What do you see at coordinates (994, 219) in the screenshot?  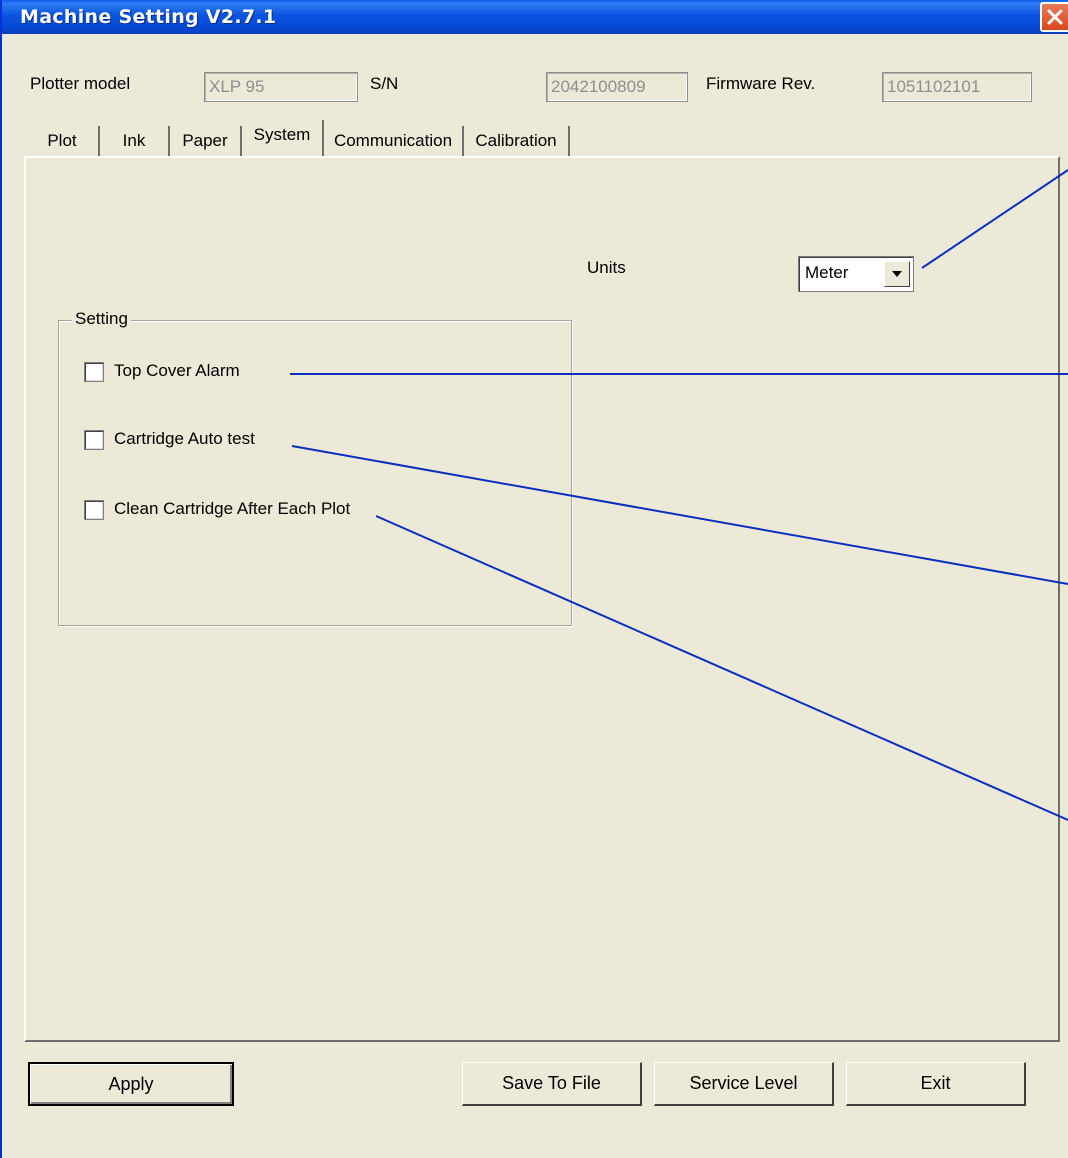 I see `annotation-line-units` at bounding box center [994, 219].